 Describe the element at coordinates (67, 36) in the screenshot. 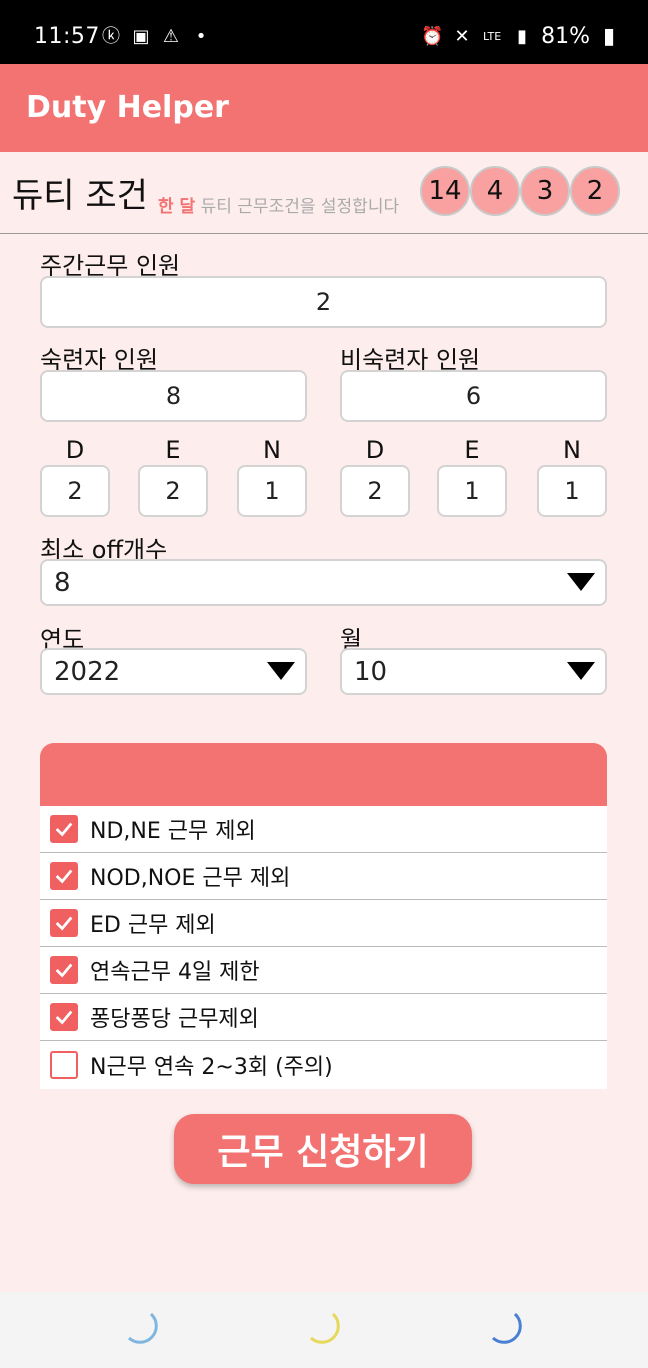

I see `status-time: 11:57` at that location.